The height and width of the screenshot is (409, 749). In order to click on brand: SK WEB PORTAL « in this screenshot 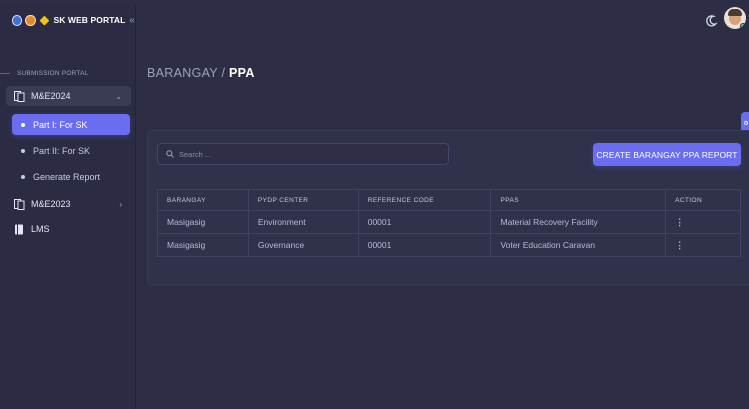, I will do `click(67, 20)`.